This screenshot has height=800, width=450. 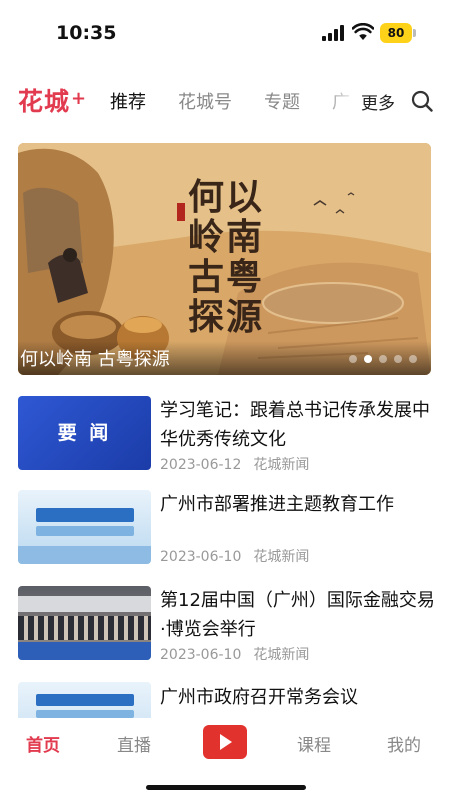 I want to click on tab-live: 直播, so click(x=134, y=743).